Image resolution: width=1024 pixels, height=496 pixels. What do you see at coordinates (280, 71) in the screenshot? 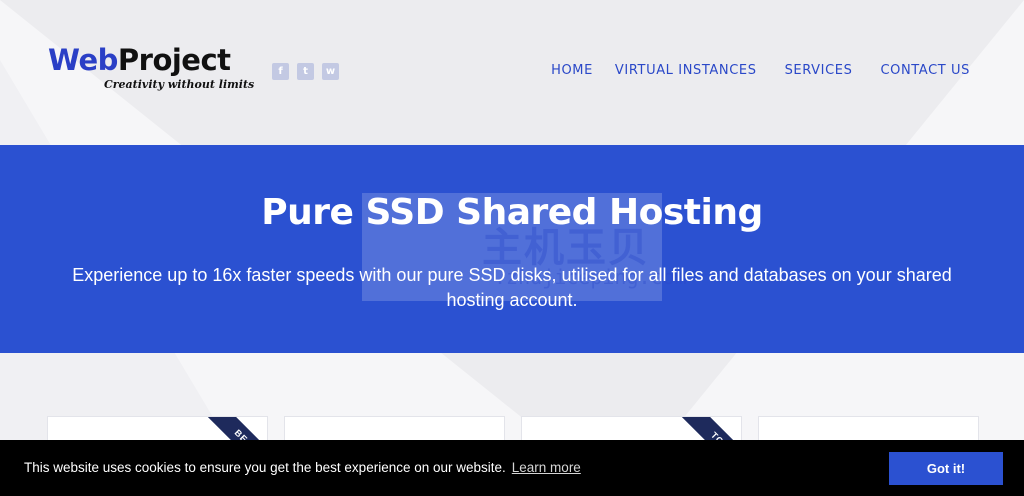
I see `facebook-icon: f` at bounding box center [280, 71].